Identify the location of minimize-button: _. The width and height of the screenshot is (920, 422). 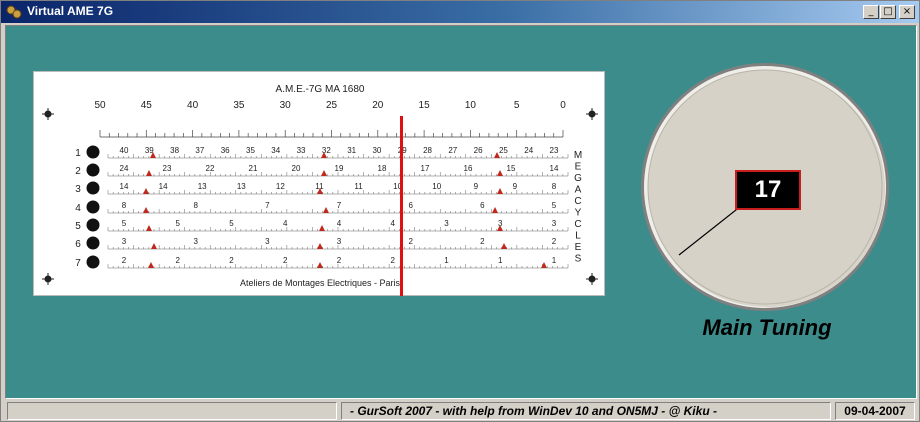
(871, 12).